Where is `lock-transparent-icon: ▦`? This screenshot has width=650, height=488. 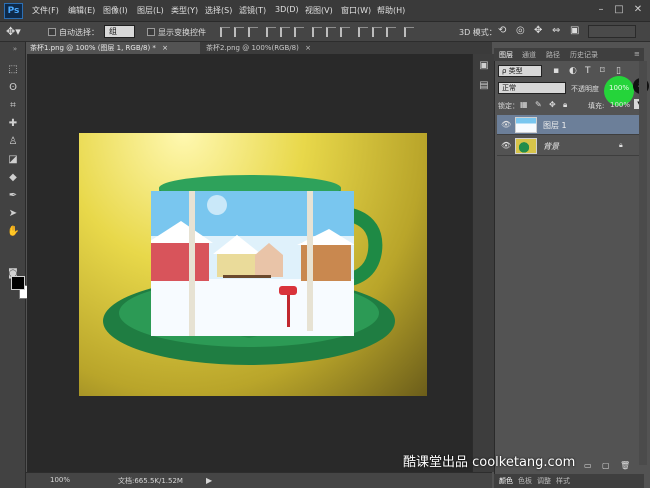
lock-transparent-icon: ▦ is located at coordinates (524, 104).